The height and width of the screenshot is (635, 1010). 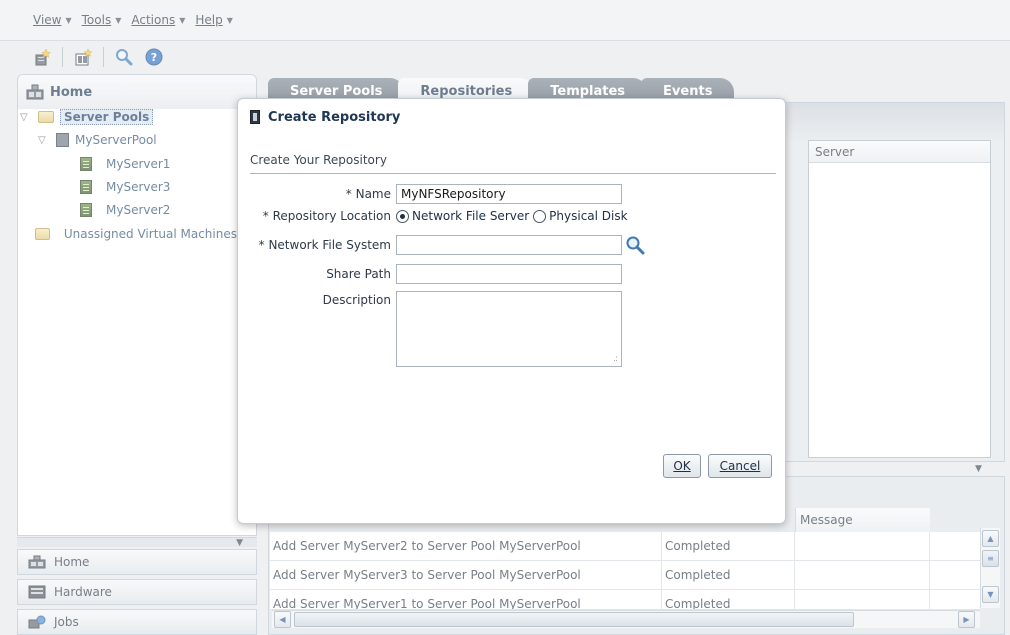 What do you see at coordinates (402, 216) in the screenshot?
I see `radio-selected-icon` at bounding box center [402, 216].